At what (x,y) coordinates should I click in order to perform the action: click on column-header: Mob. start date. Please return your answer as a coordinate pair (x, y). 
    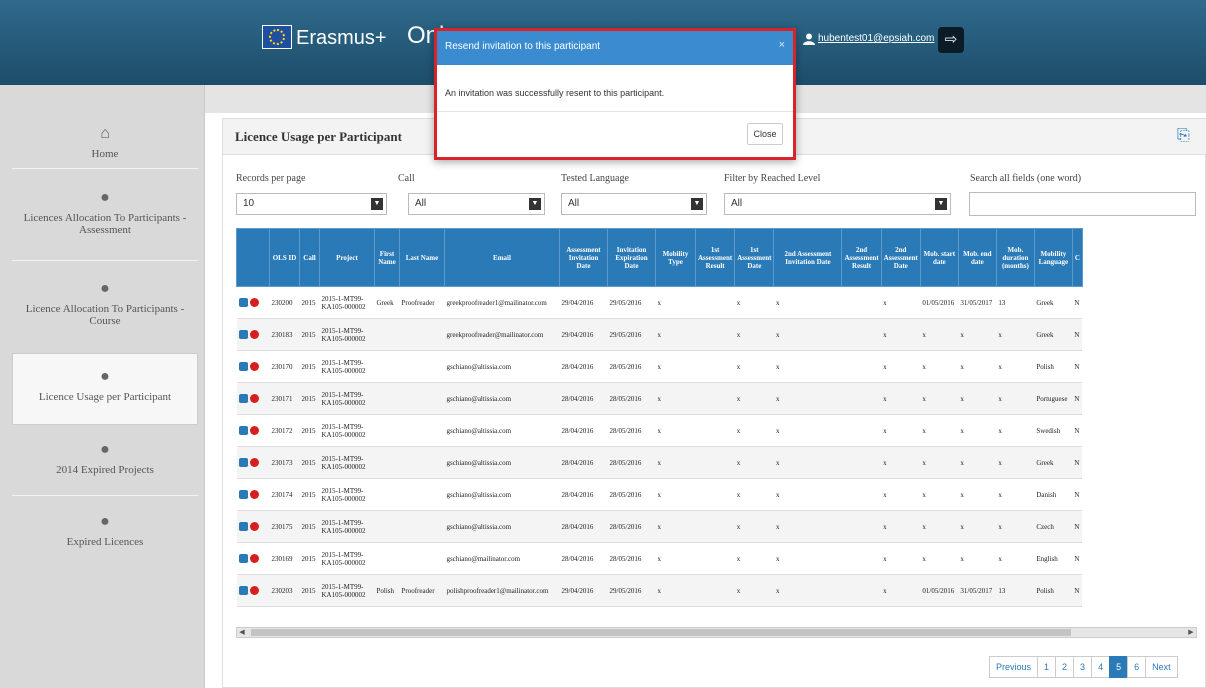
    Looking at the image, I should click on (939, 257).